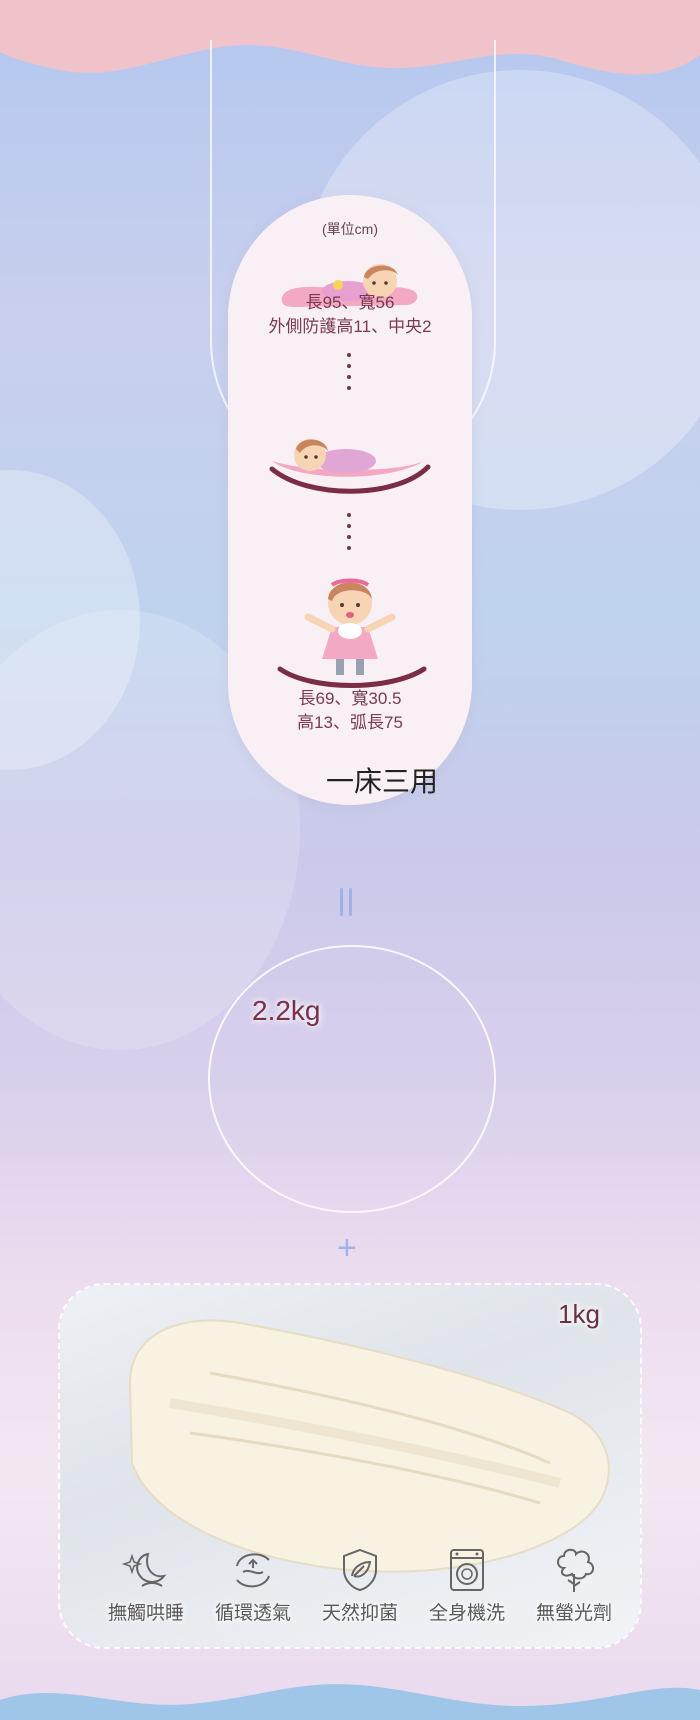  What do you see at coordinates (346, 903) in the screenshot?
I see `equals-sign` at bounding box center [346, 903].